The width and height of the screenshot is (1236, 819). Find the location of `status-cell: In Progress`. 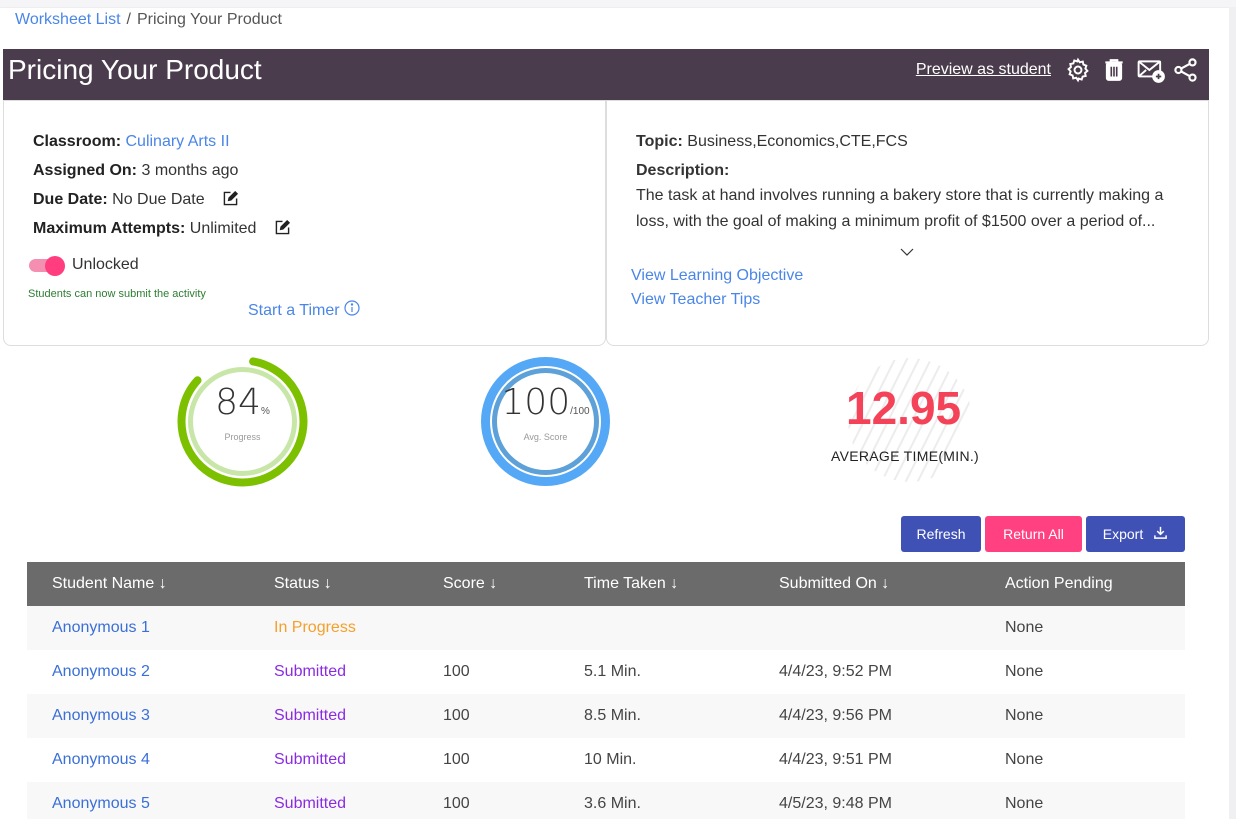

status-cell: In Progress is located at coordinates (315, 627).